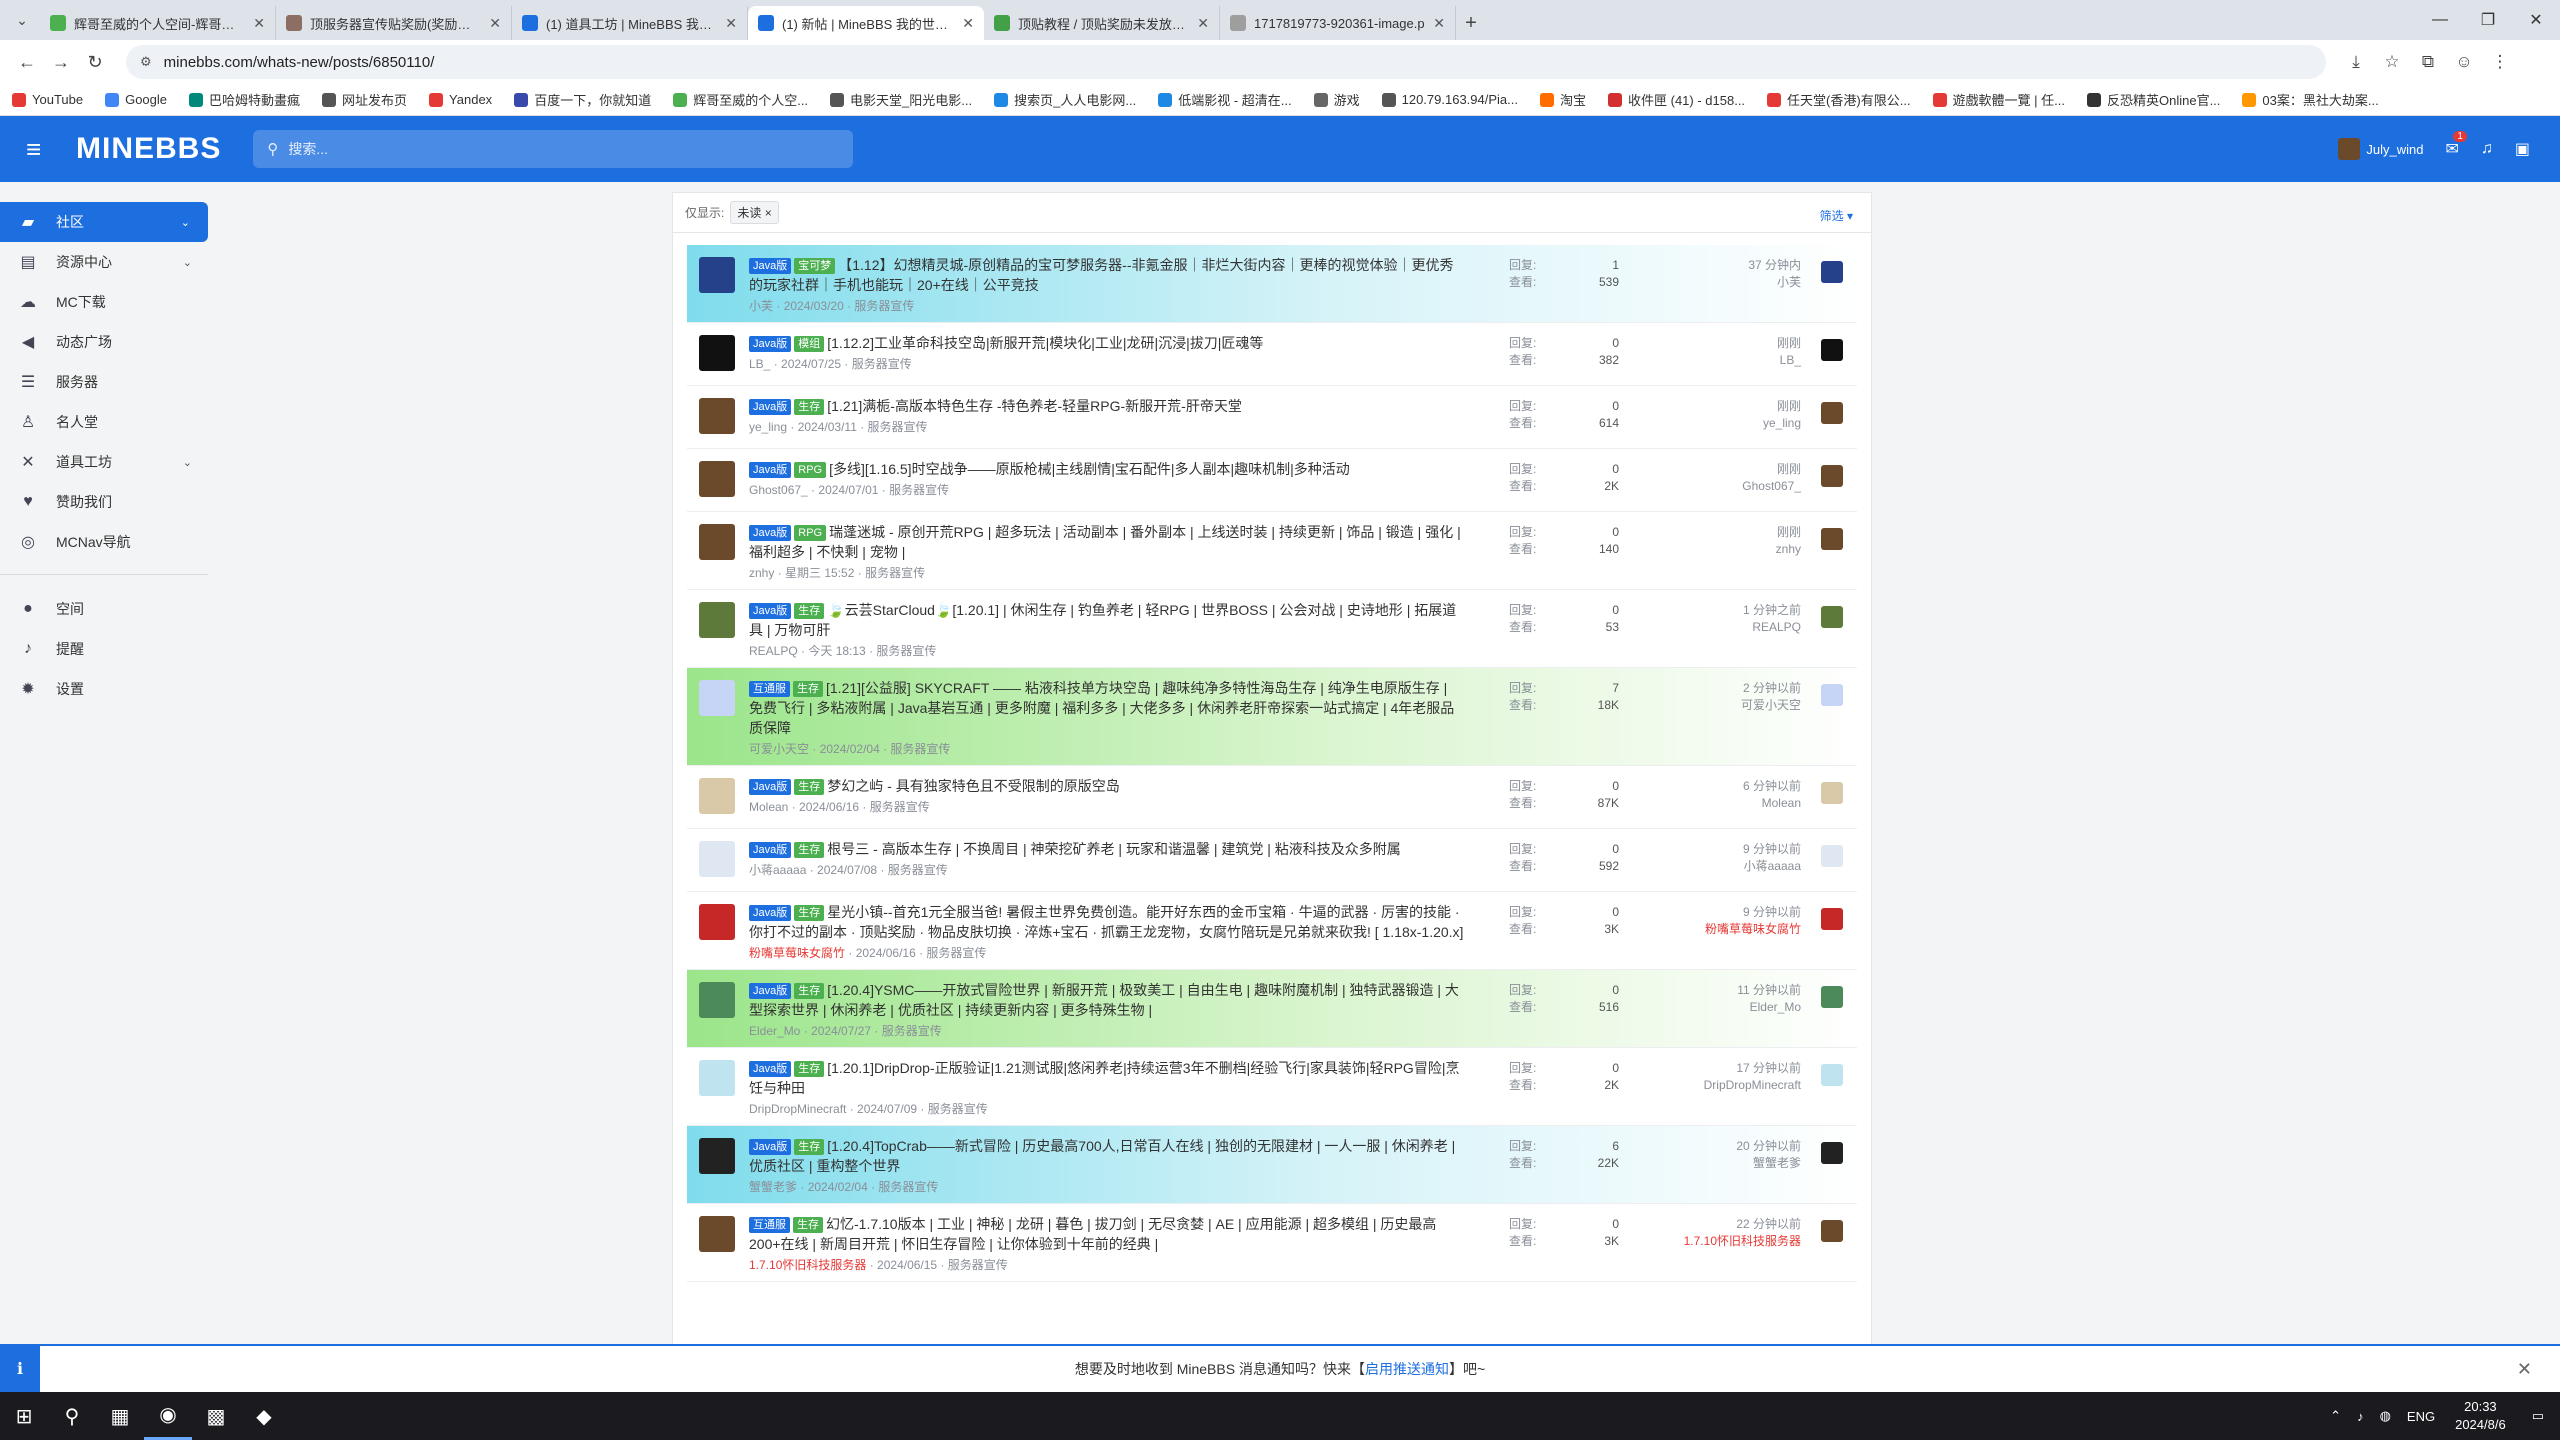 The height and width of the screenshot is (1440, 2560). Describe the element at coordinates (47, 99) in the screenshot. I see `bookmark-item: YouTube` at that location.